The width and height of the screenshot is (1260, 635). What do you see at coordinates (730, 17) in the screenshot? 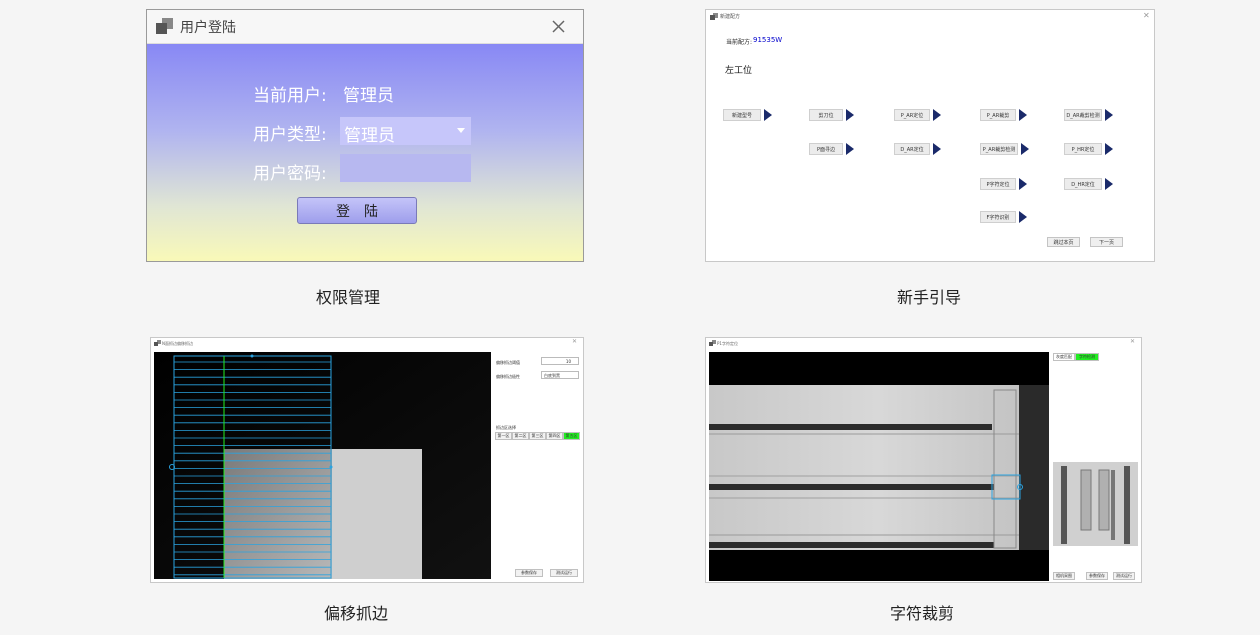
I see `guide-title: 新建配方` at bounding box center [730, 17].